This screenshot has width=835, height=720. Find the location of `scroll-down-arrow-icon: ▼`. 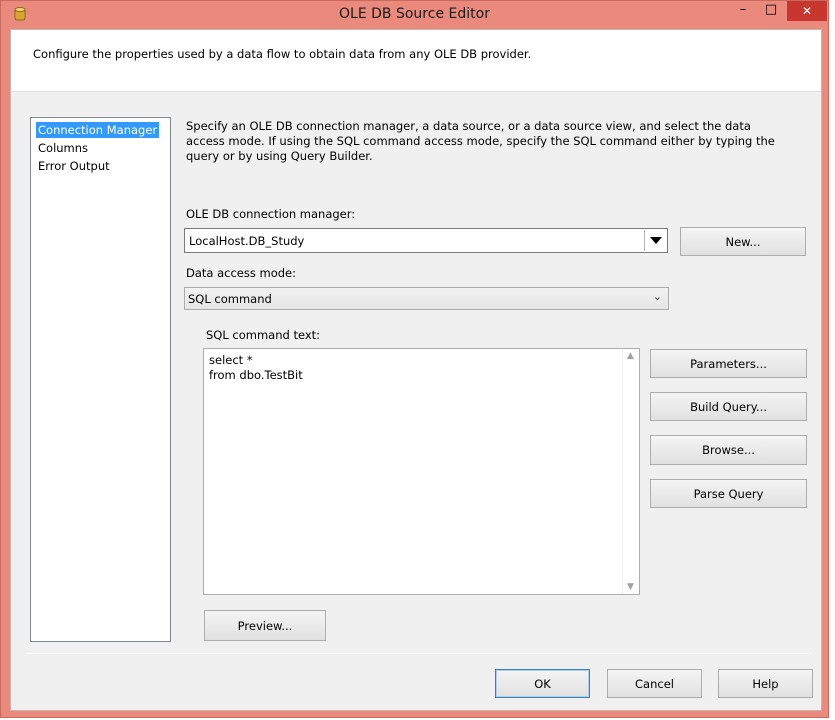

scroll-down-arrow-icon: ▼ is located at coordinates (630, 587).